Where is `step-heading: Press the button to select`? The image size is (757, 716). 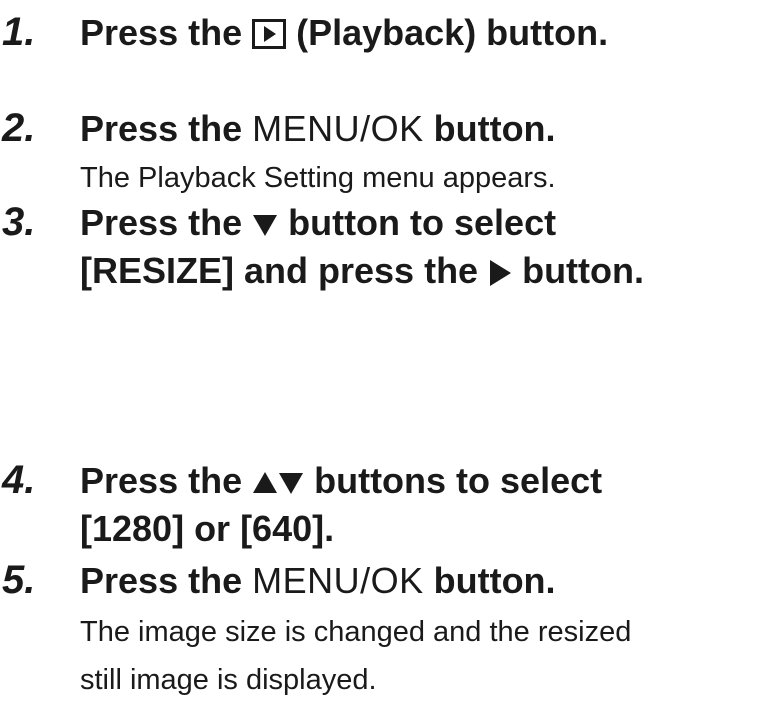 step-heading: Press the button to select is located at coordinates (318, 222).